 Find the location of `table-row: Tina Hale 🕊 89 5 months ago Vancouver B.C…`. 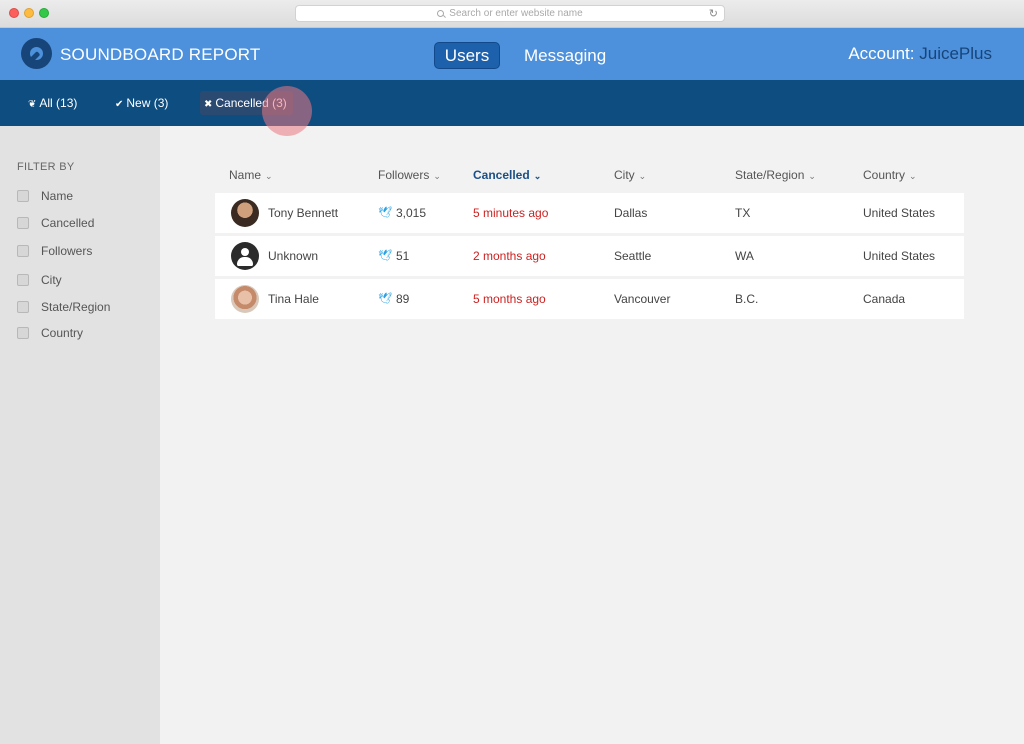

table-row: Tina Hale 🕊 89 5 months ago Vancouver B.C… is located at coordinates (589, 299).